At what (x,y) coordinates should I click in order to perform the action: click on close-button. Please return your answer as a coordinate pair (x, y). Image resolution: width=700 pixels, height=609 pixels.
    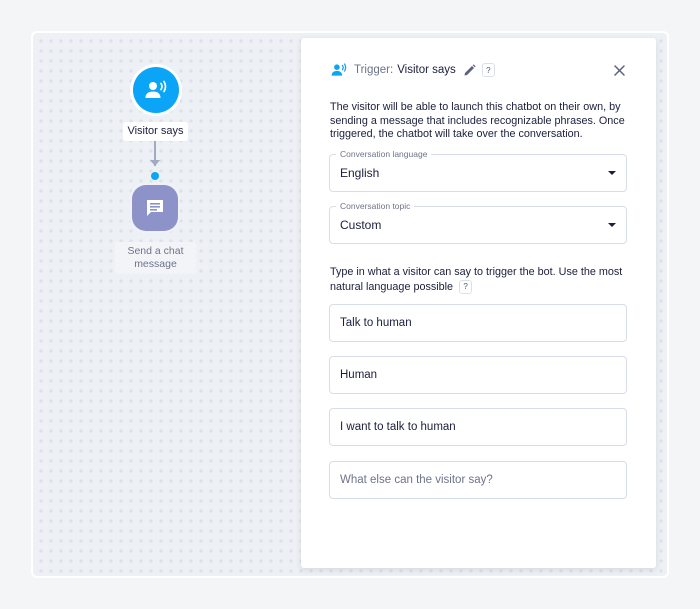
    Looking at the image, I should click on (619, 70).